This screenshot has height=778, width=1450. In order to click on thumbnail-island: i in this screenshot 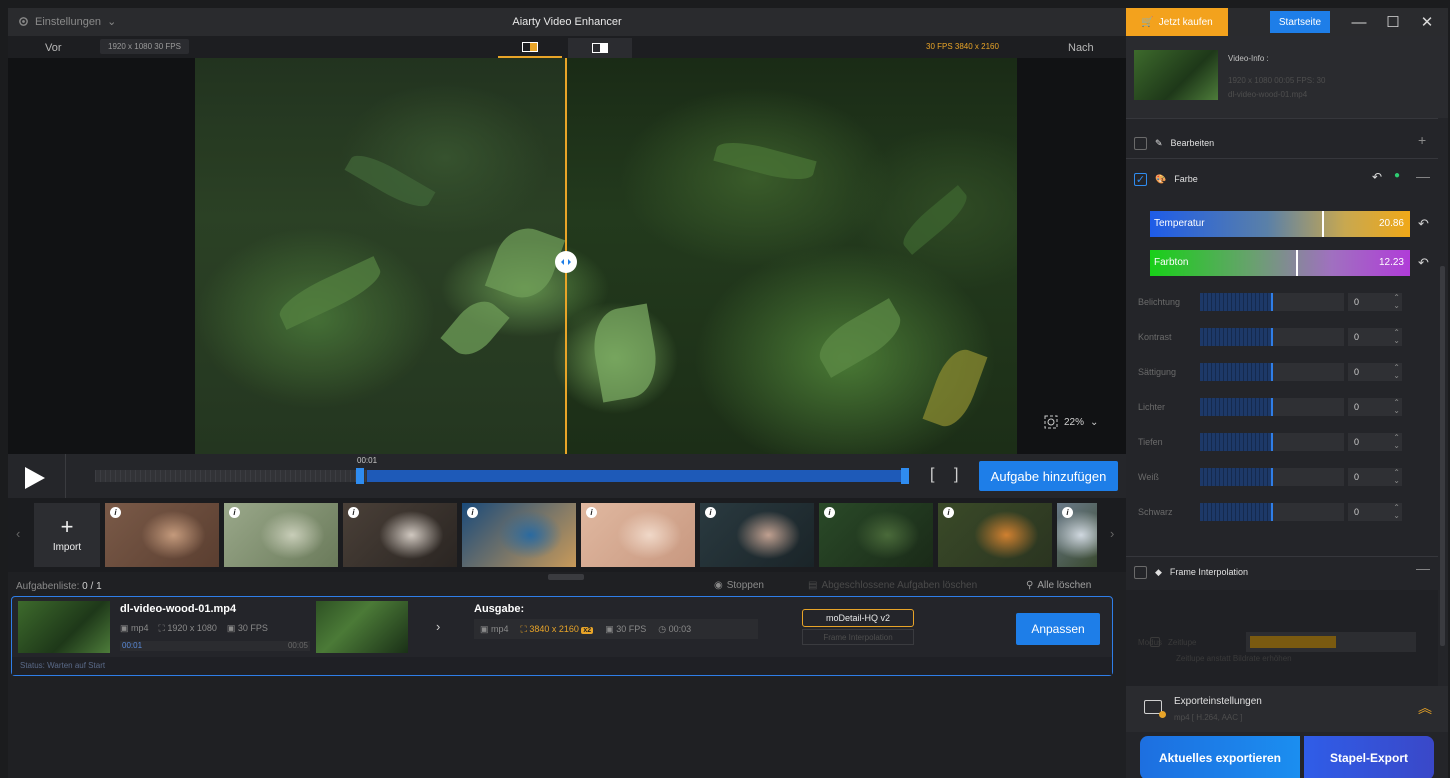, I will do `click(519, 535)`.